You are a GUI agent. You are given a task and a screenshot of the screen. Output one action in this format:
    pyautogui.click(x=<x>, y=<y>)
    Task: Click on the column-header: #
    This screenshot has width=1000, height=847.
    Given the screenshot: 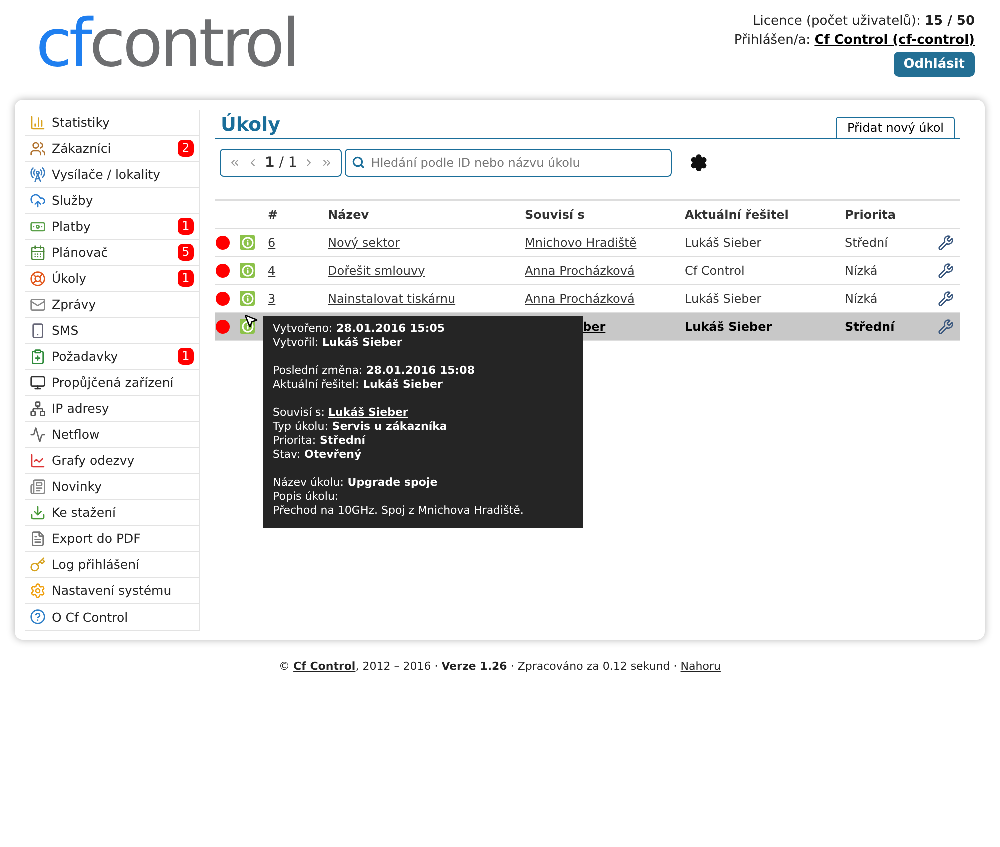 What is the action you would take?
    pyautogui.click(x=274, y=215)
    